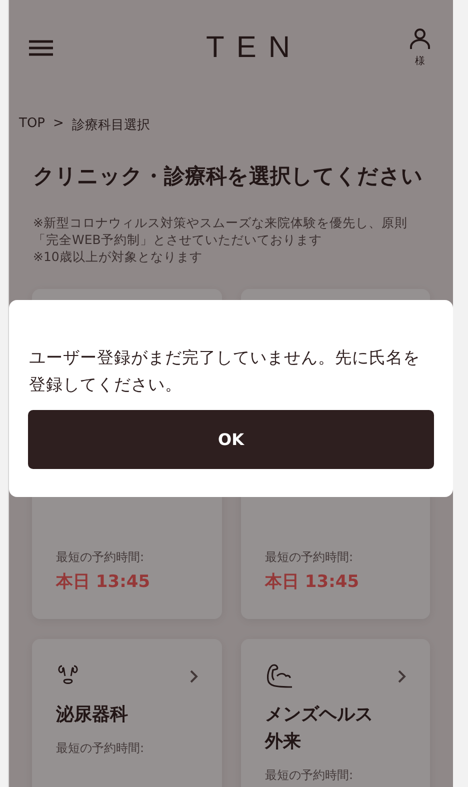 Image resolution: width=468 pixels, height=787 pixels. I want to click on user-icon, so click(420, 39).